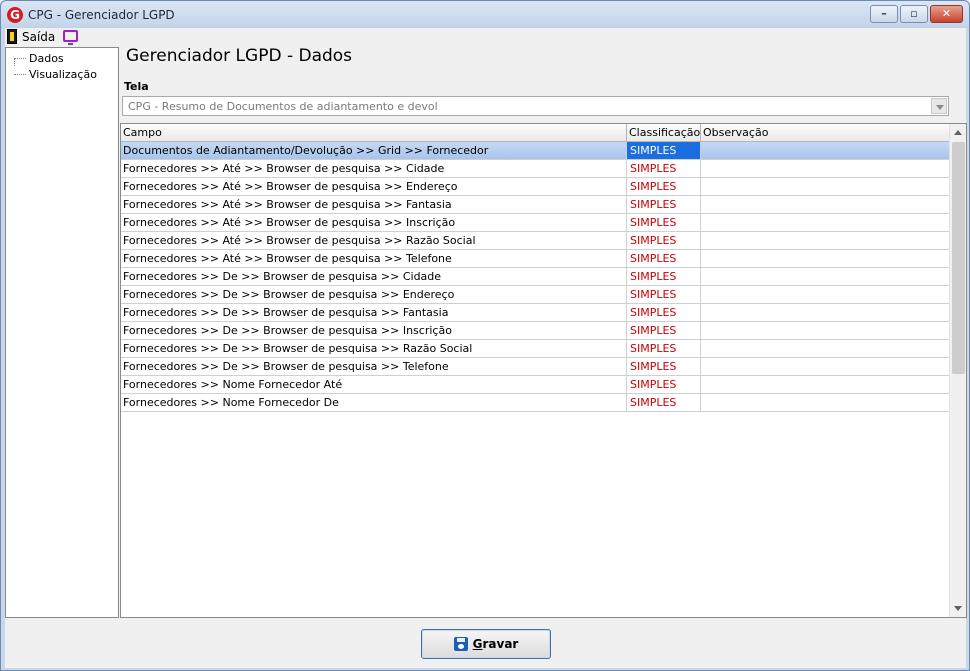  I want to click on minimize-icon: –, so click(884, 13).